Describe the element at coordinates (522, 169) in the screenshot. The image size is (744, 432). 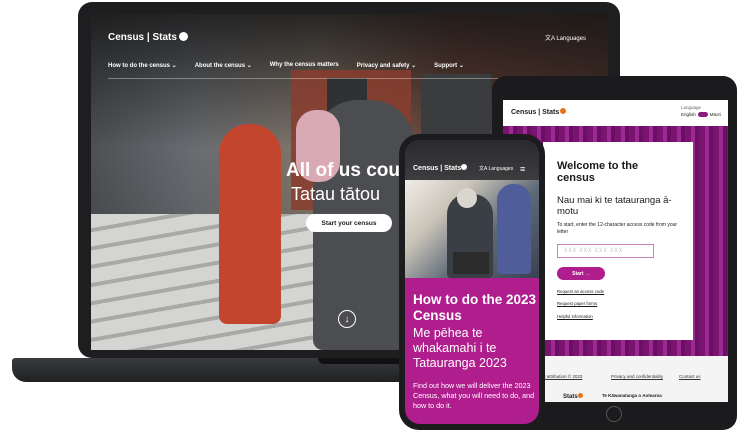
I see `hamburger-menu-icon: ≡` at that location.